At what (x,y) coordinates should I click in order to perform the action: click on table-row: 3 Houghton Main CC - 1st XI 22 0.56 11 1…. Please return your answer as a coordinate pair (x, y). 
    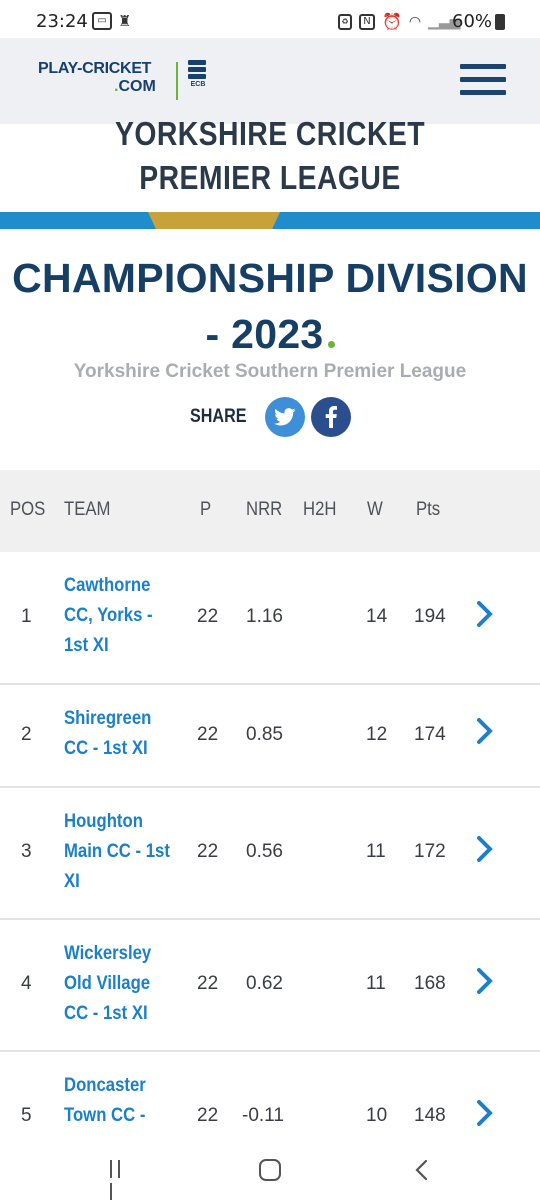
    Looking at the image, I should click on (270, 854).